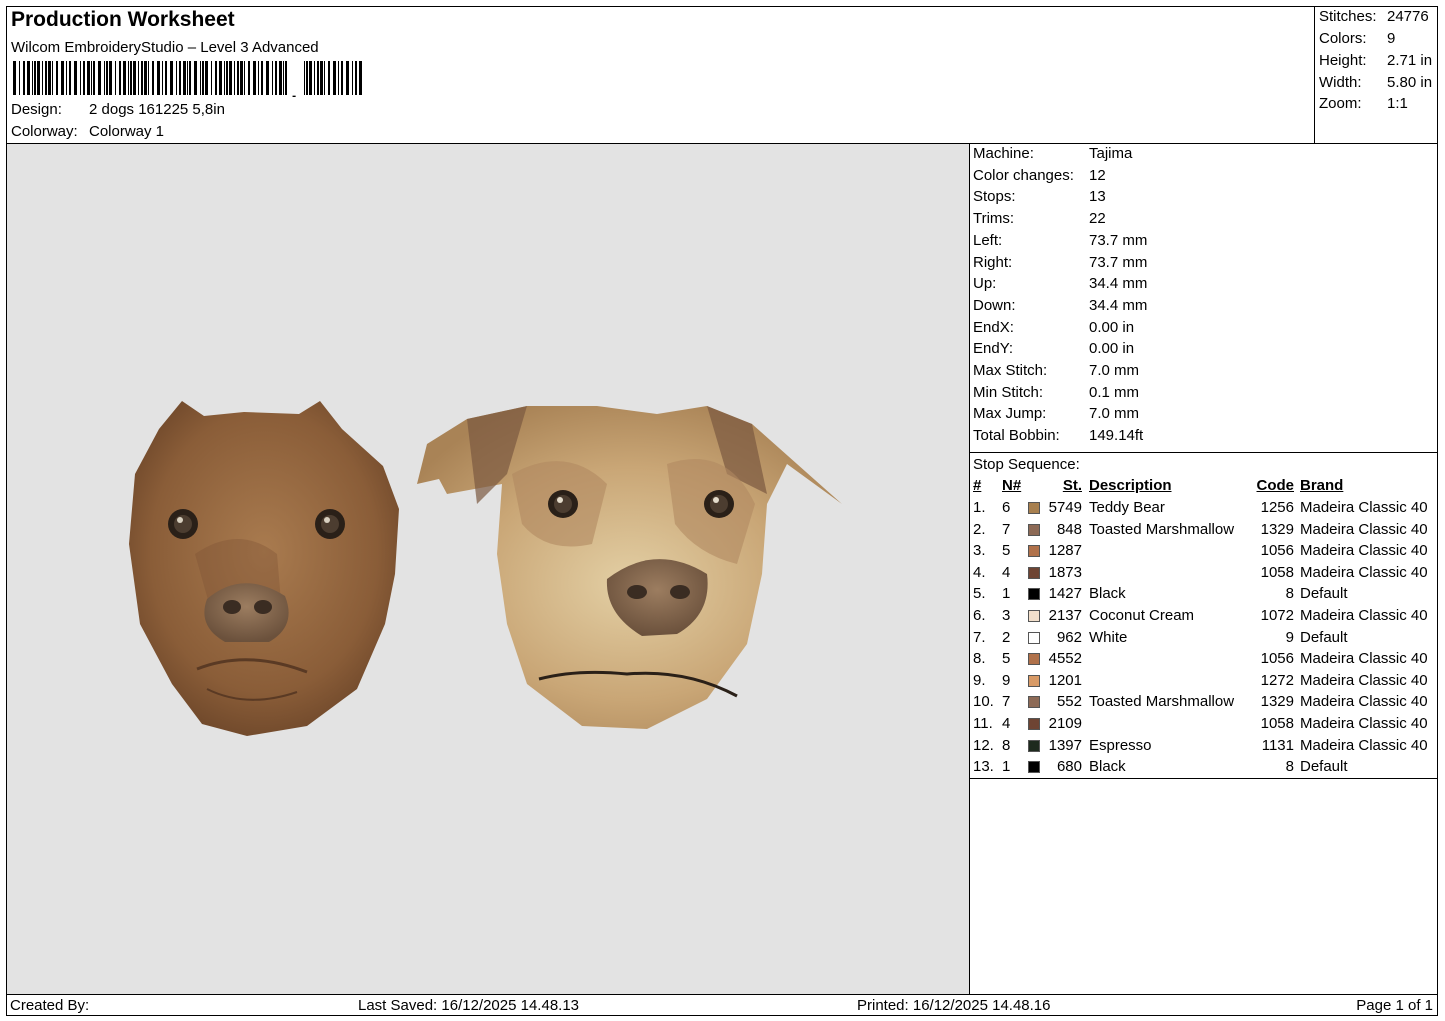  Describe the element at coordinates (979, 637) in the screenshot. I see `row-index: 7.` at that location.